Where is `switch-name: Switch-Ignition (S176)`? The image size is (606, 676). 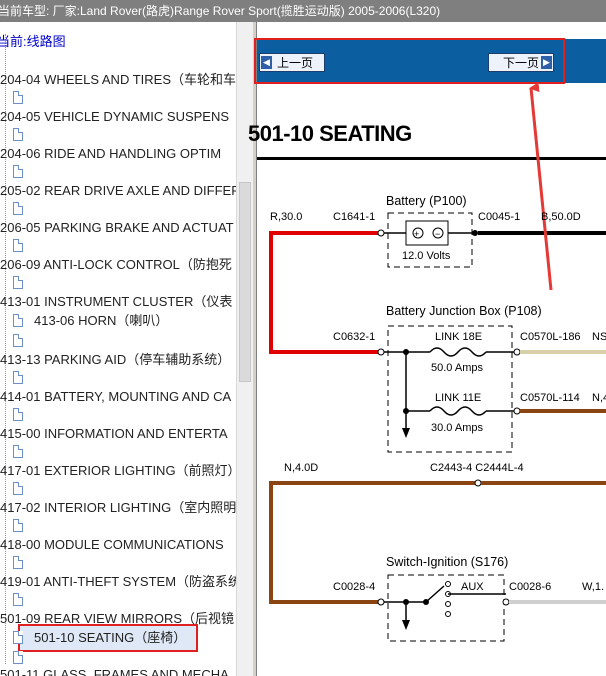 switch-name: Switch-Ignition (S176) is located at coordinates (447, 562).